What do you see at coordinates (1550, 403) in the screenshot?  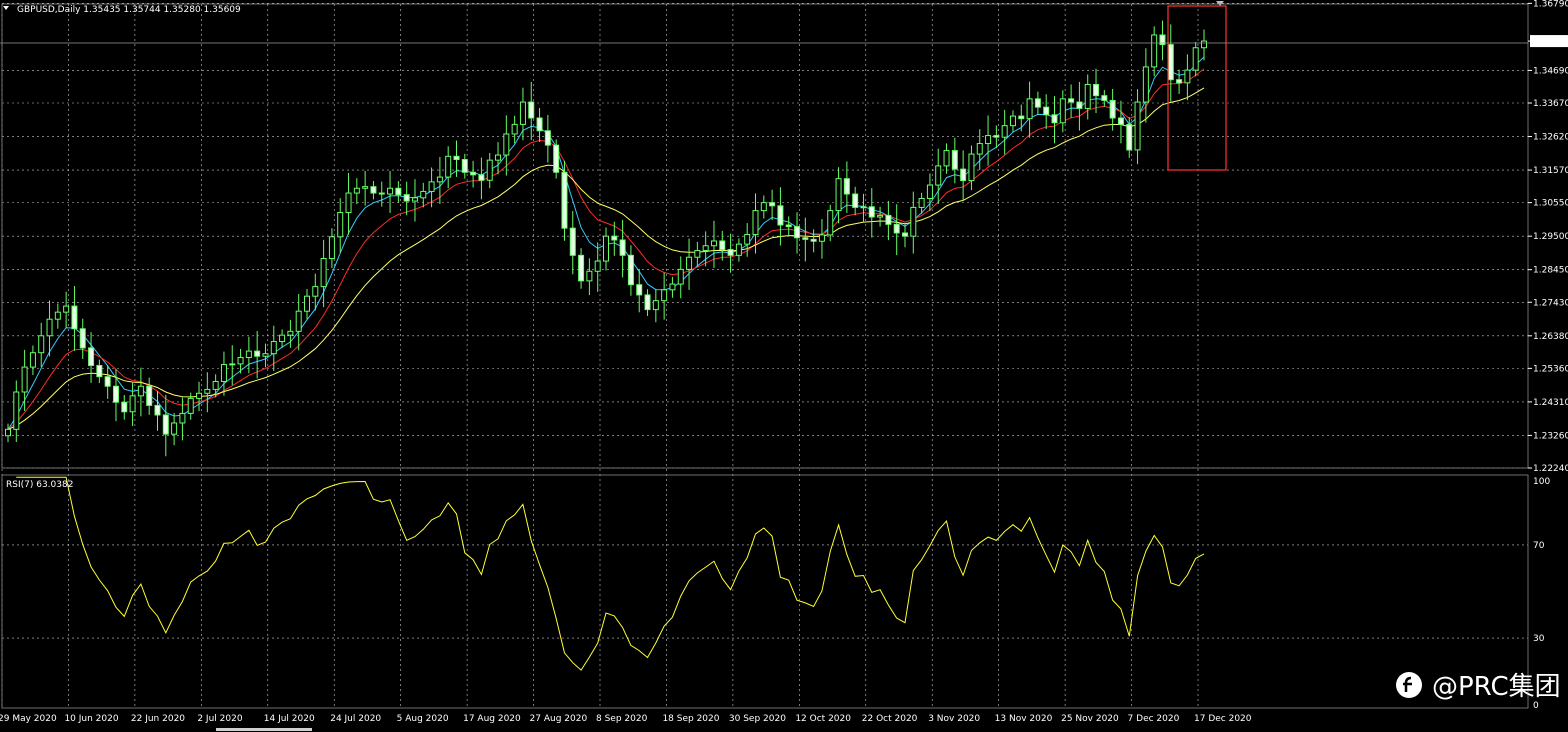 I see `y-tick-label: 1.24310` at bounding box center [1550, 403].